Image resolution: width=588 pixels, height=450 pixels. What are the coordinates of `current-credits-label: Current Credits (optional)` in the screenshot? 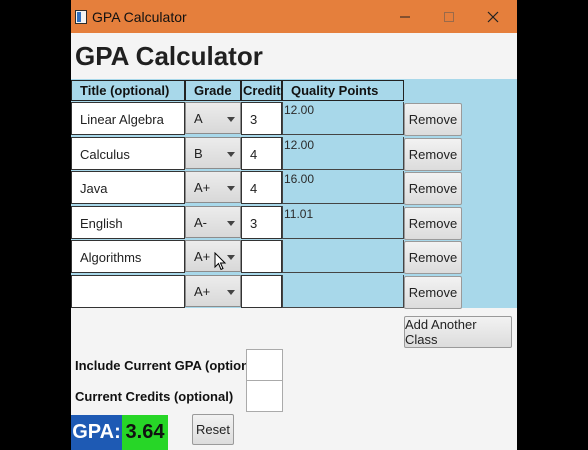 It's located at (154, 396).